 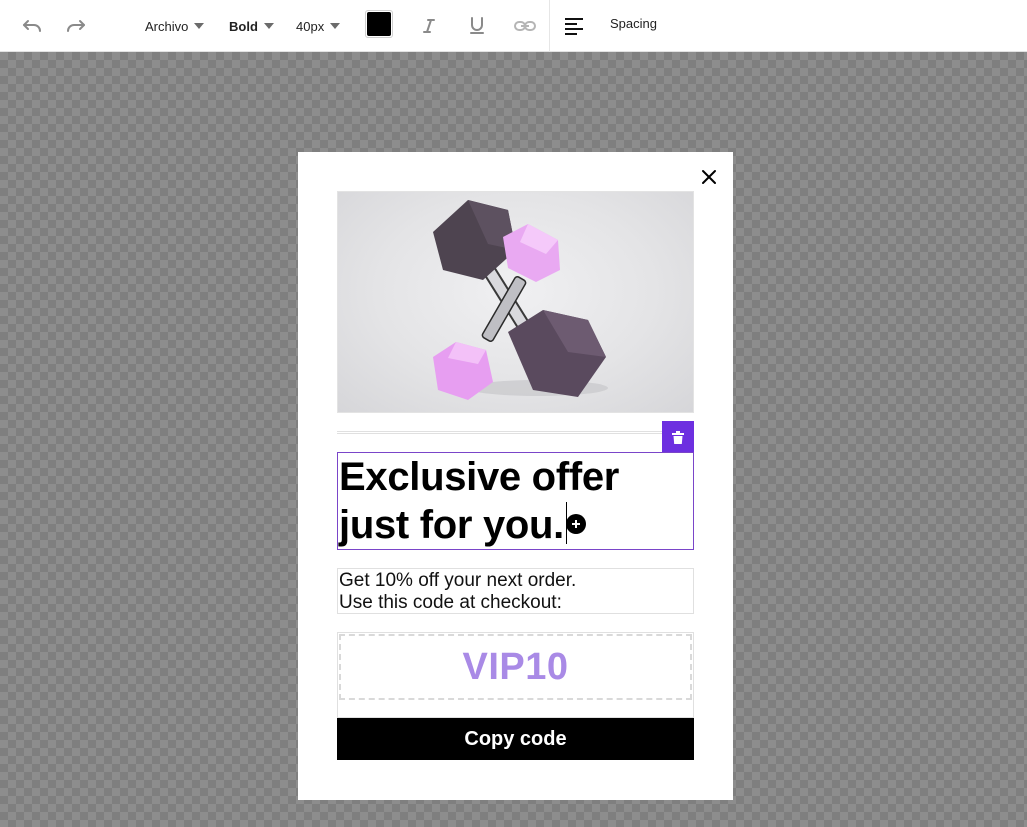 I want to click on undo-icon, so click(x=32, y=26).